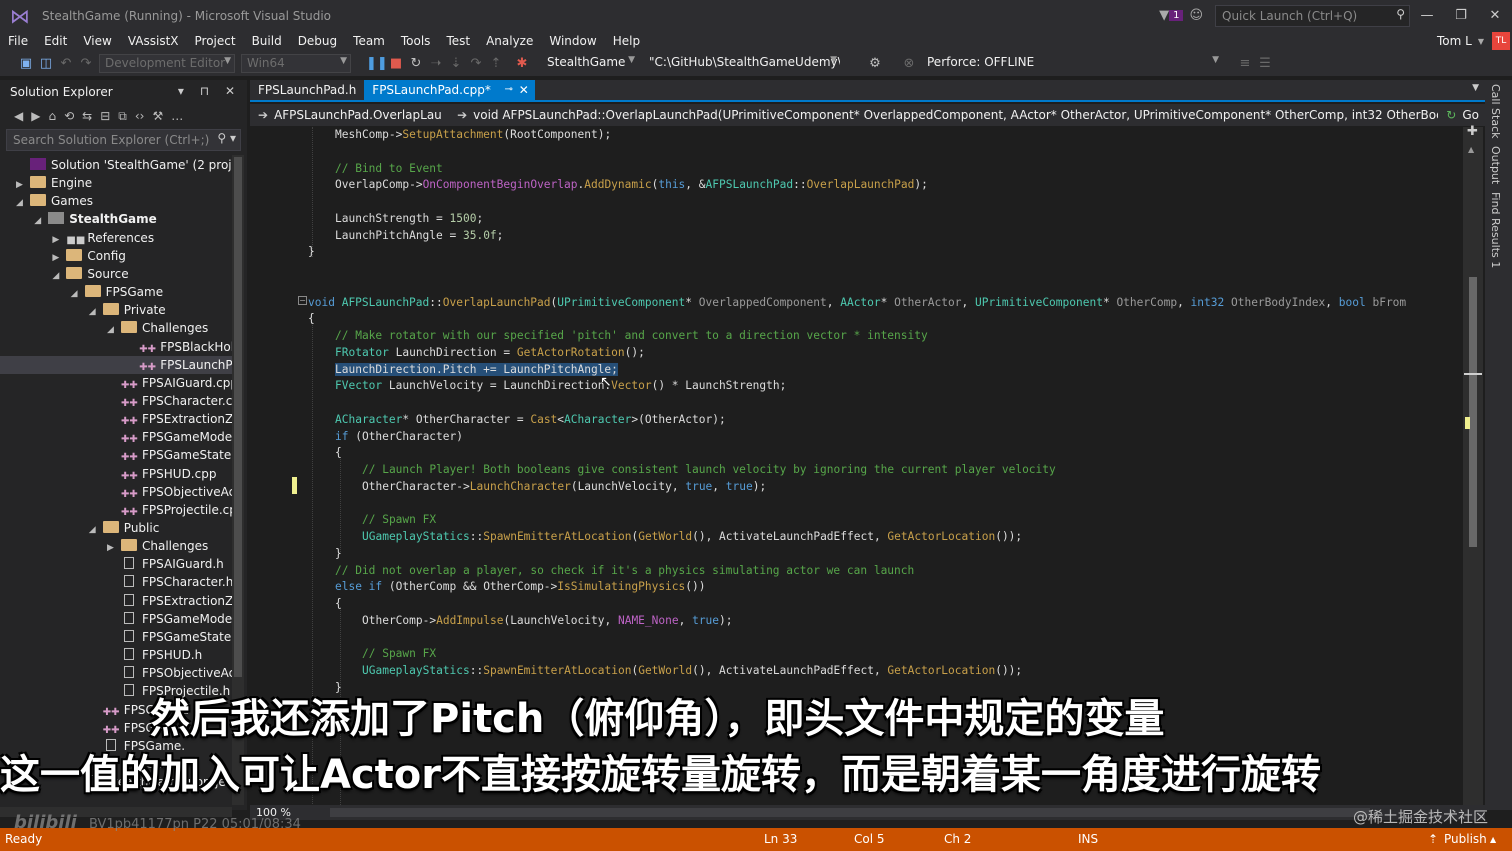 The image size is (1512, 851). I want to click on panel-controls: ▾ ⊓ ✕, so click(209, 91).